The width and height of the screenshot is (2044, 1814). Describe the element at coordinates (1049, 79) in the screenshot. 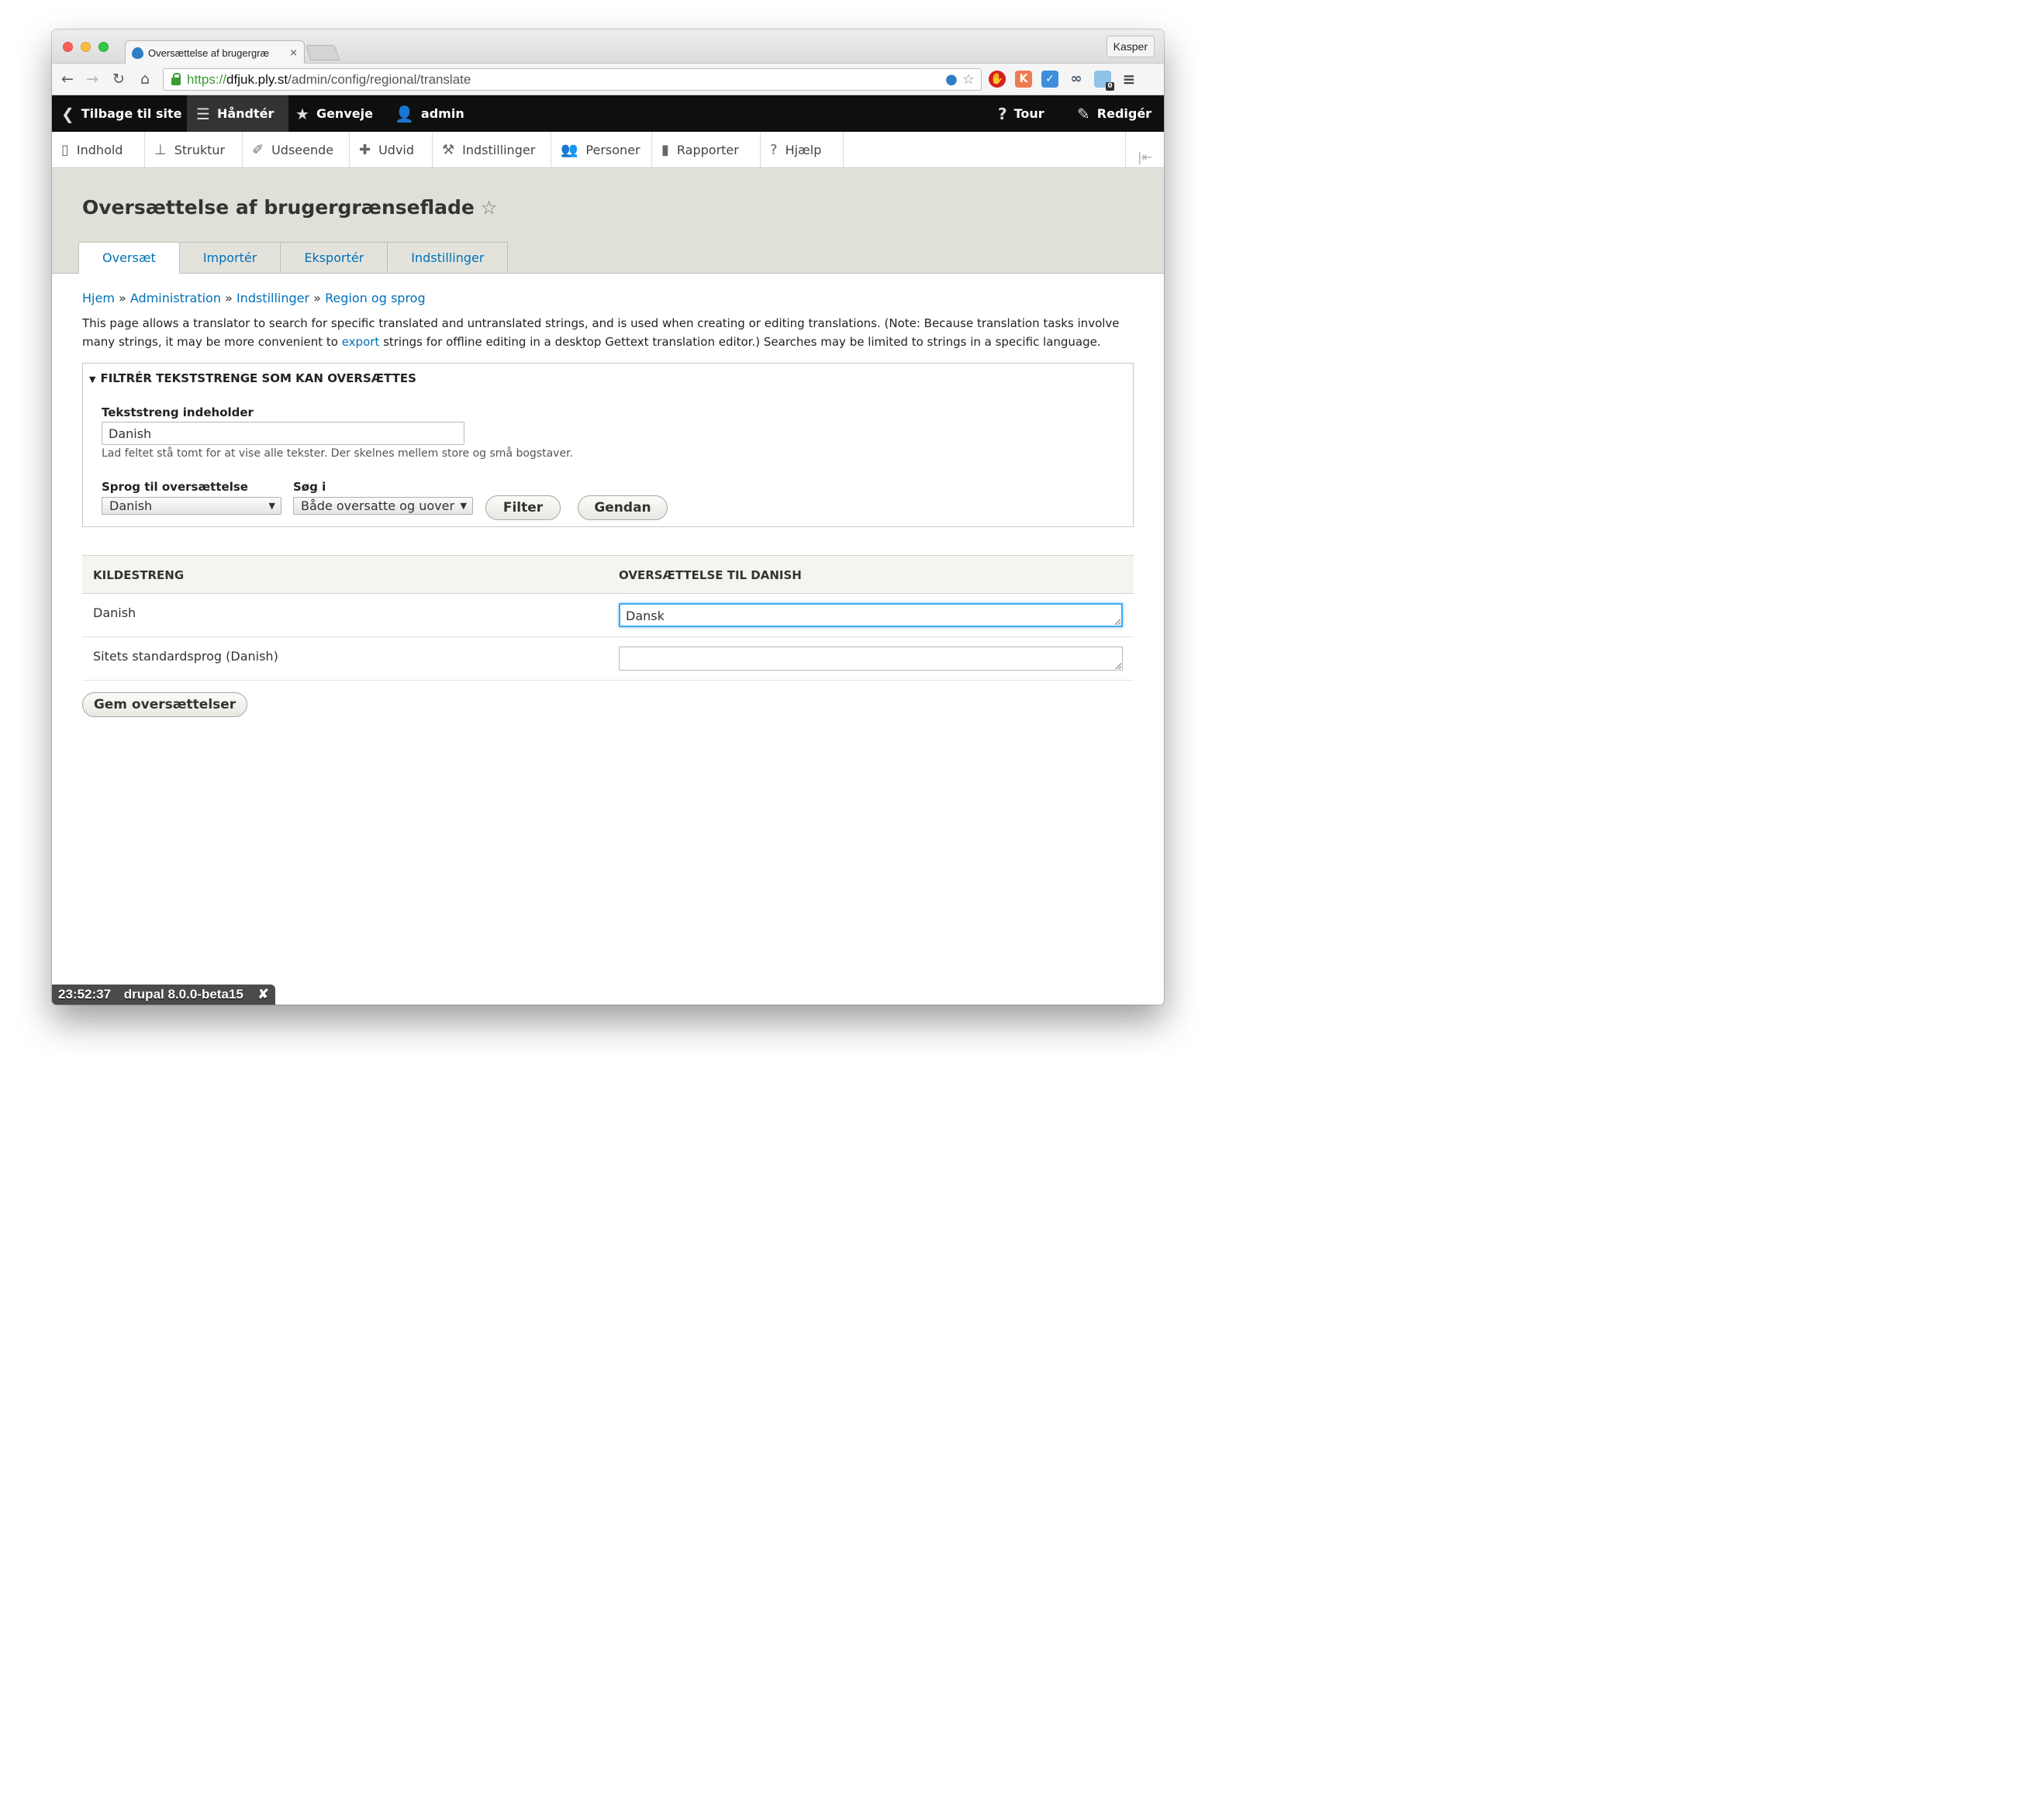

I see `checkmark-extension-icon: ✓` at that location.